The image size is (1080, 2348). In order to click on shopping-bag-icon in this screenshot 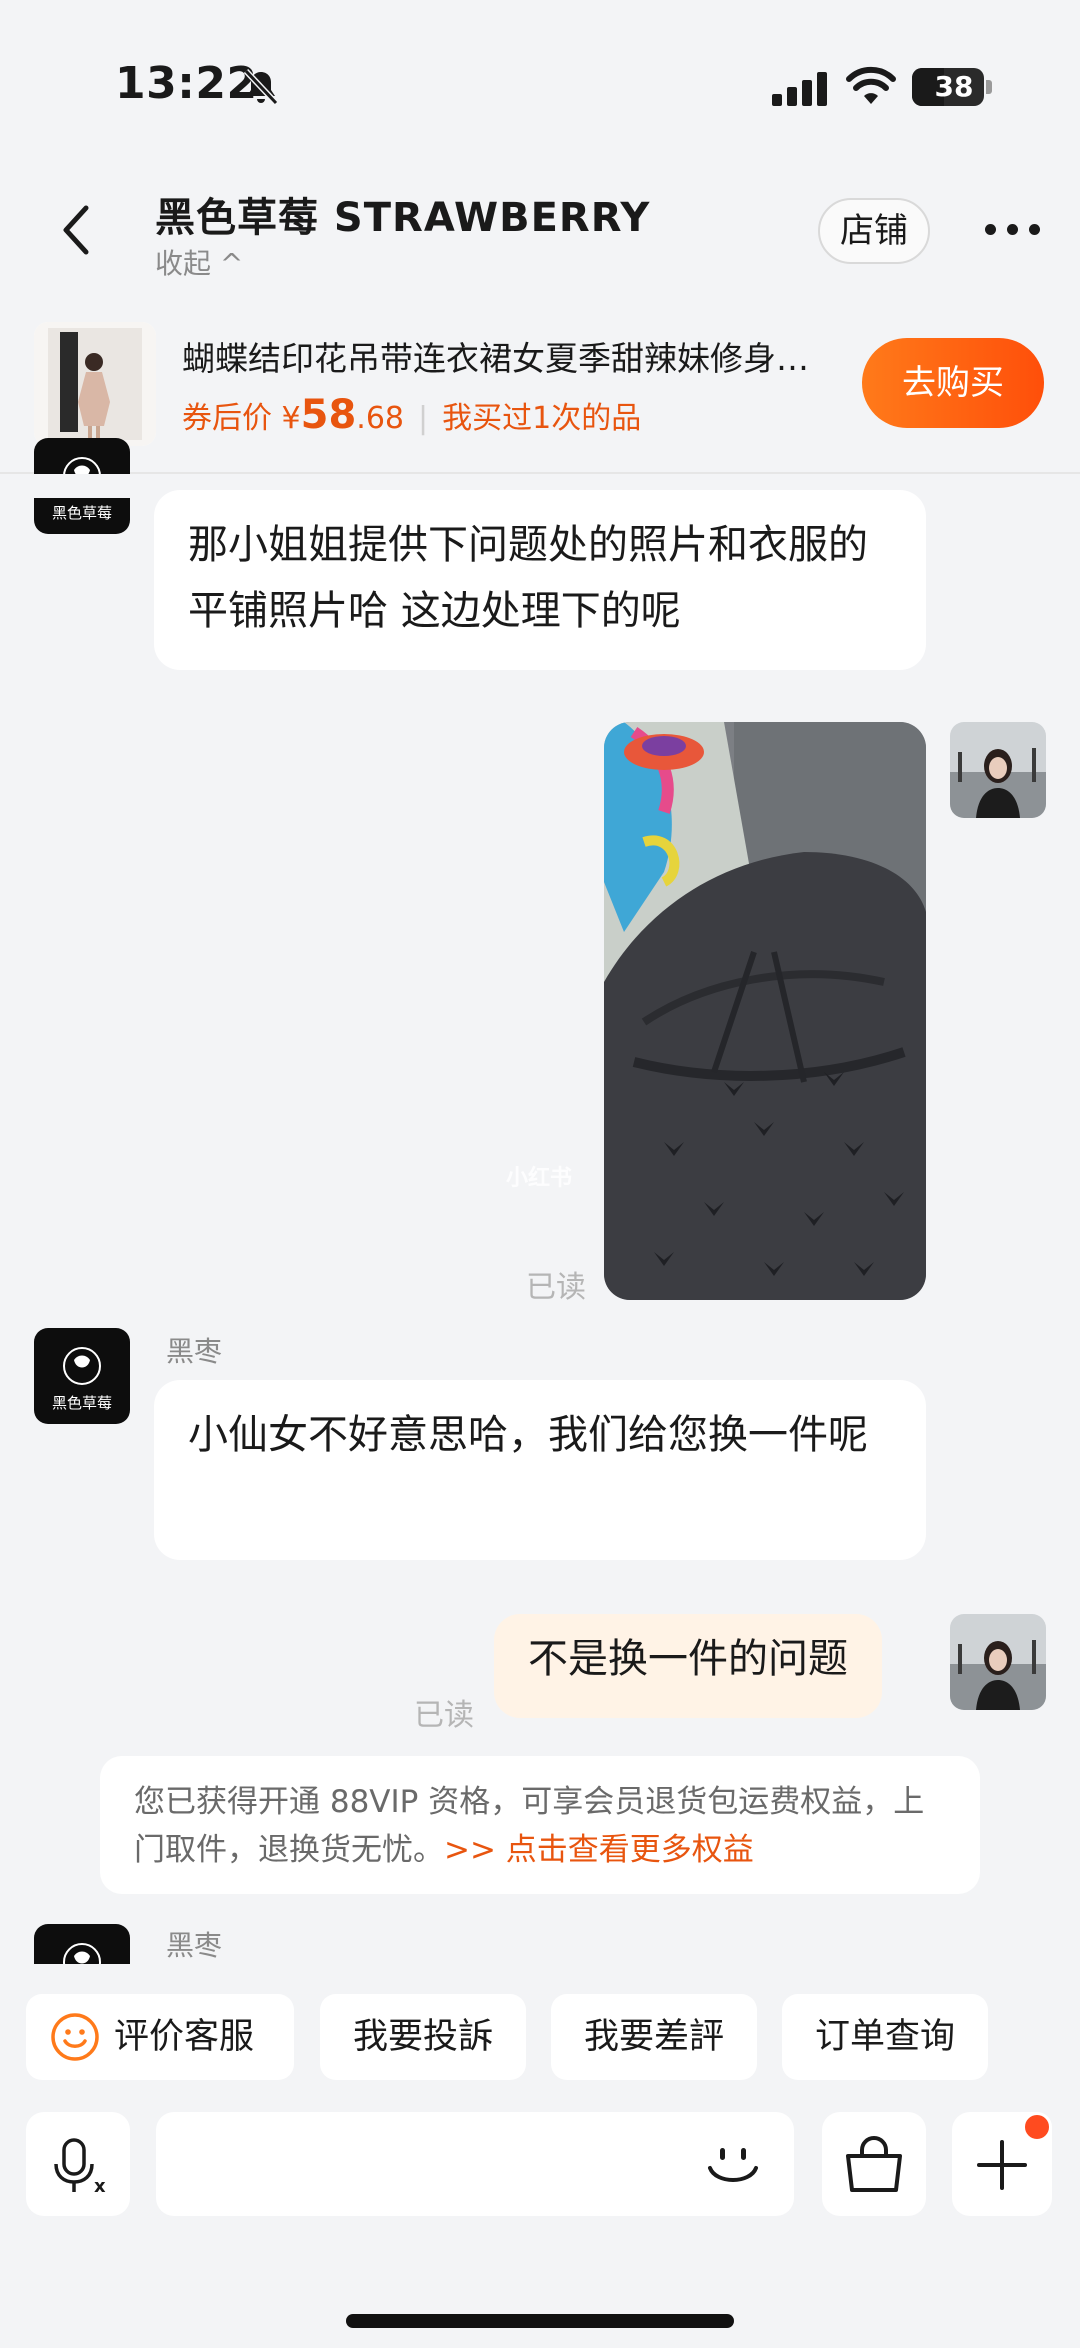, I will do `click(874, 2164)`.